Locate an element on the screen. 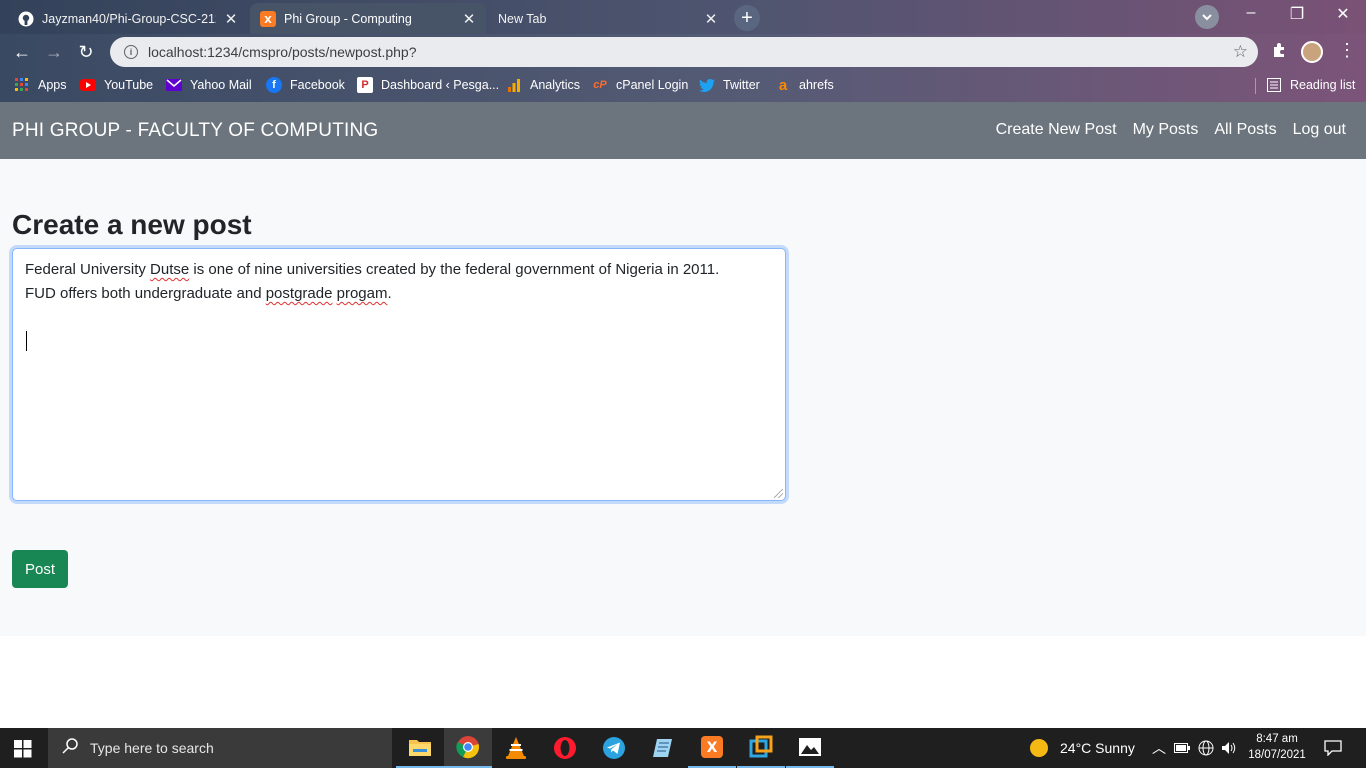  bookmark-label: Facebook is located at coordinates (317, 85).